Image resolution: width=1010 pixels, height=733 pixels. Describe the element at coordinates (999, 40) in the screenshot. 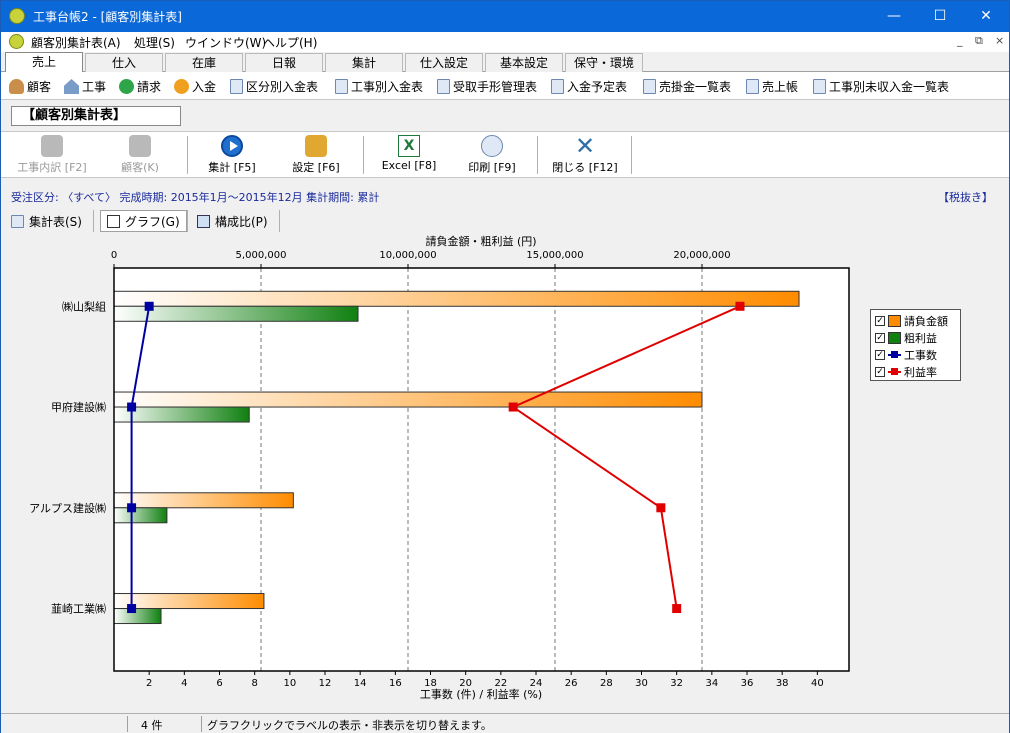

I see `mdi-close-button: ×` at that location.